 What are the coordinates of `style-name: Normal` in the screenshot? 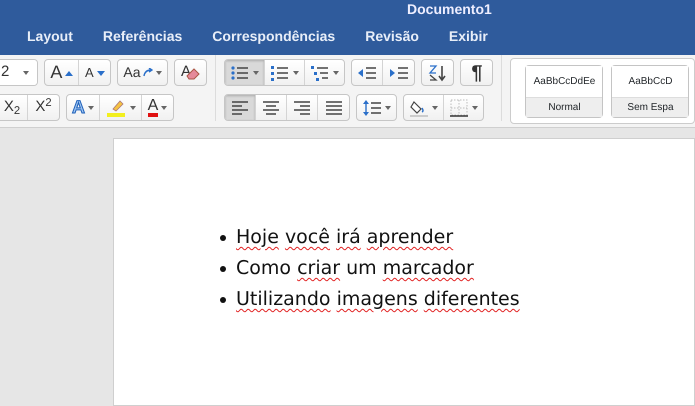 It's located at (564, 107).